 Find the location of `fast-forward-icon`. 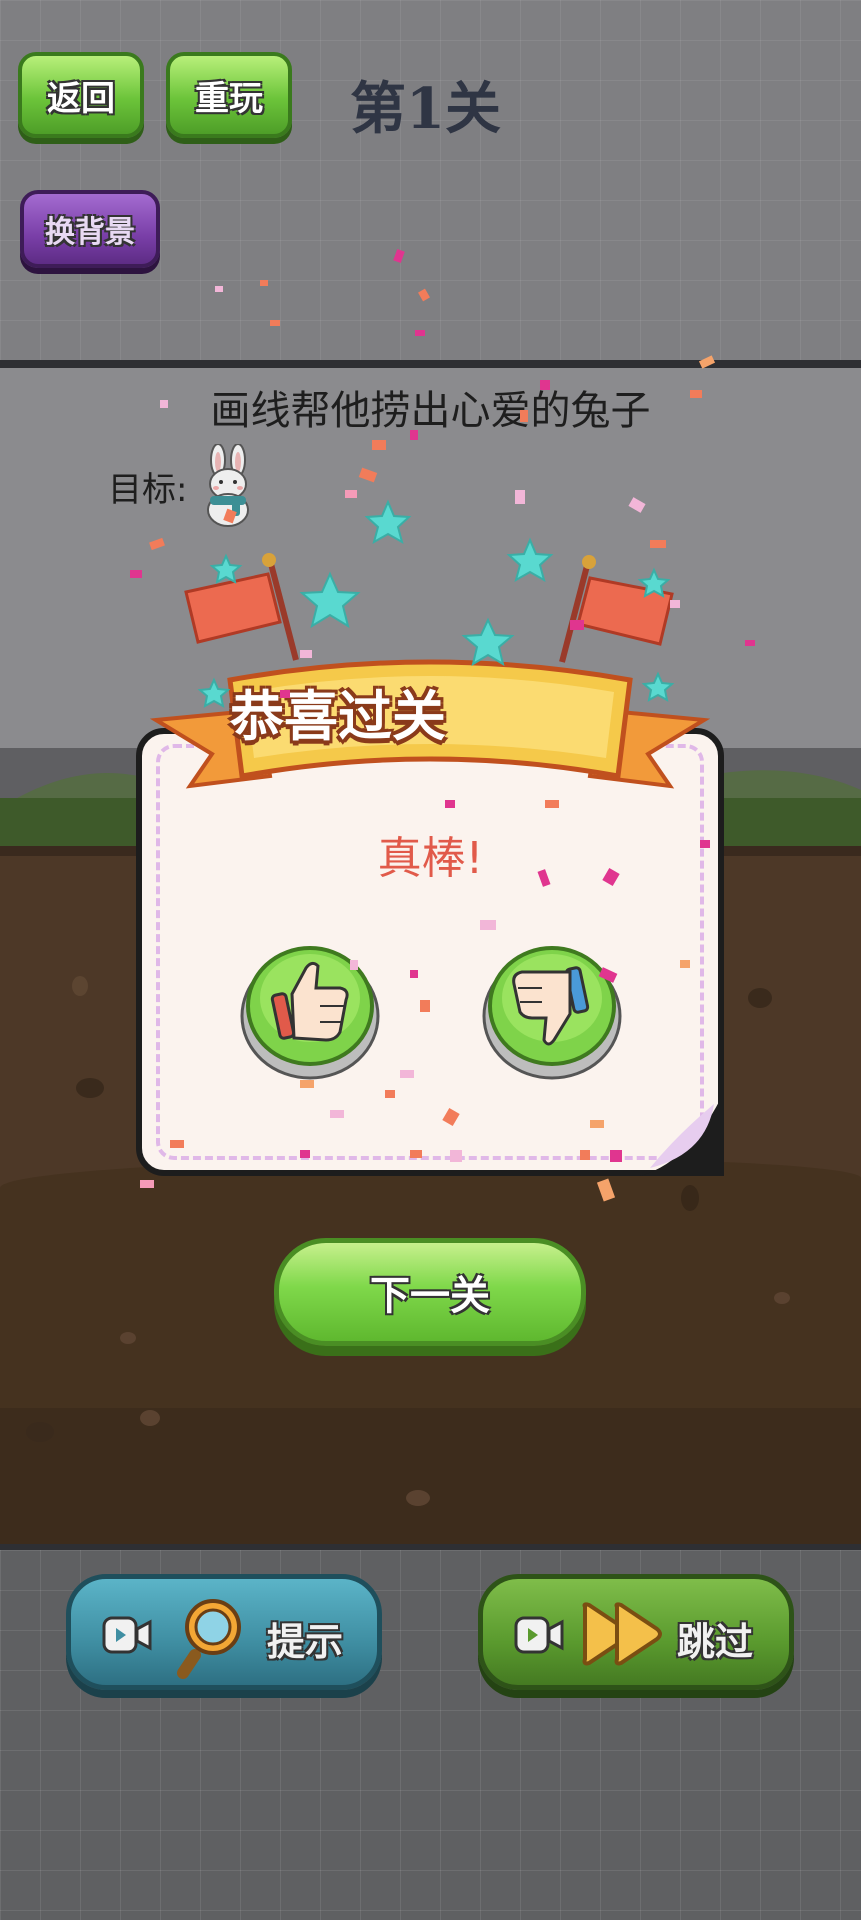

fast-forward-icon is located at coordinates (622, 1634).